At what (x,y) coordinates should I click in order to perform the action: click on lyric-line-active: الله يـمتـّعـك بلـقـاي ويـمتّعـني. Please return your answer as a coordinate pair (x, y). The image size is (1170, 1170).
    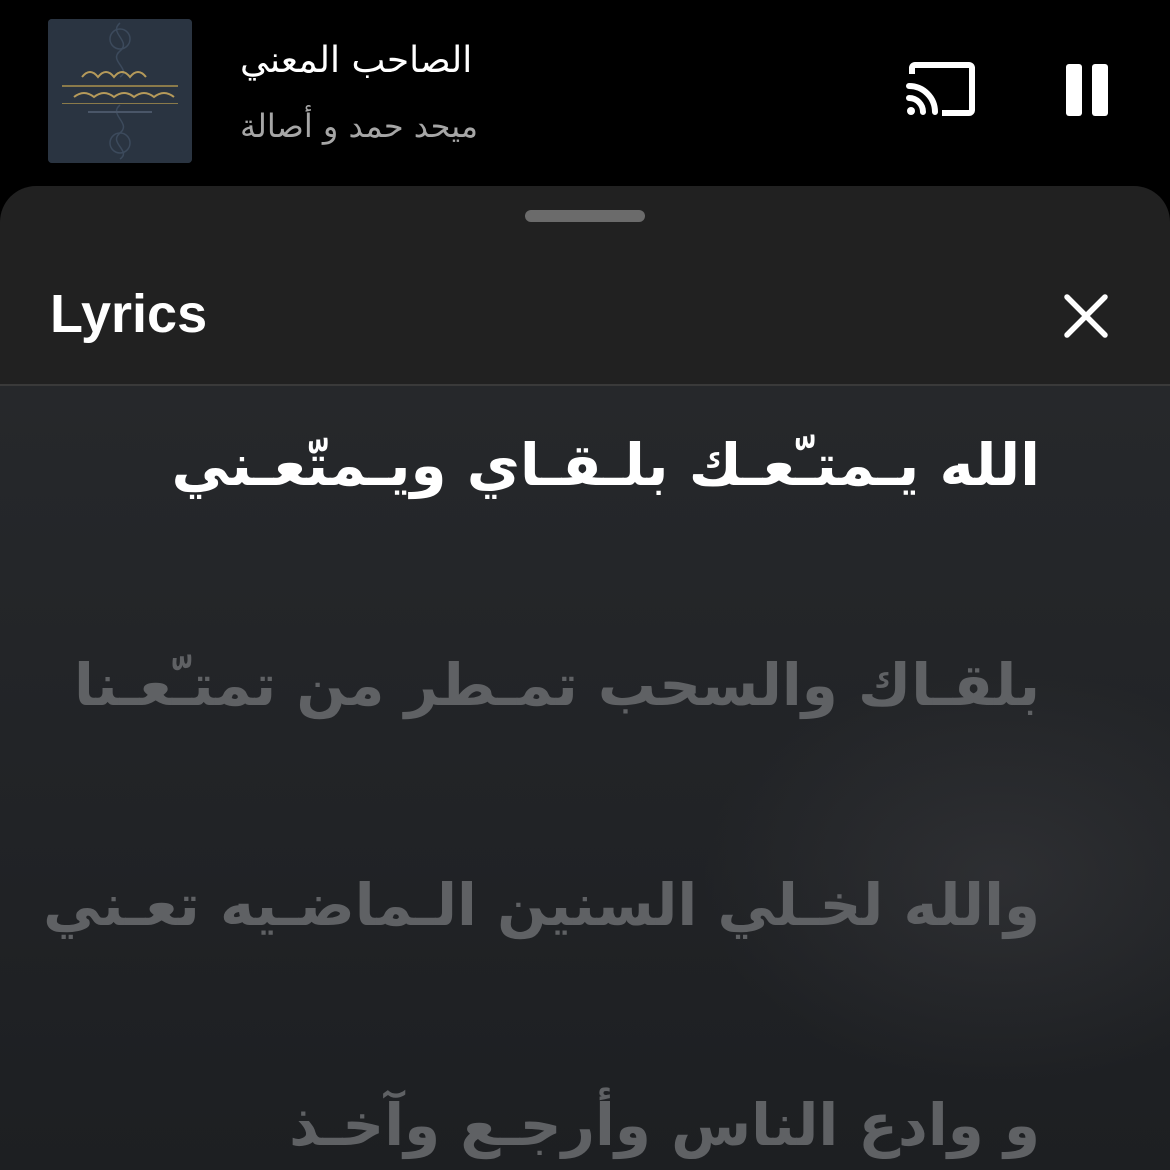
    Looking at the image, I should click on (540, 465).